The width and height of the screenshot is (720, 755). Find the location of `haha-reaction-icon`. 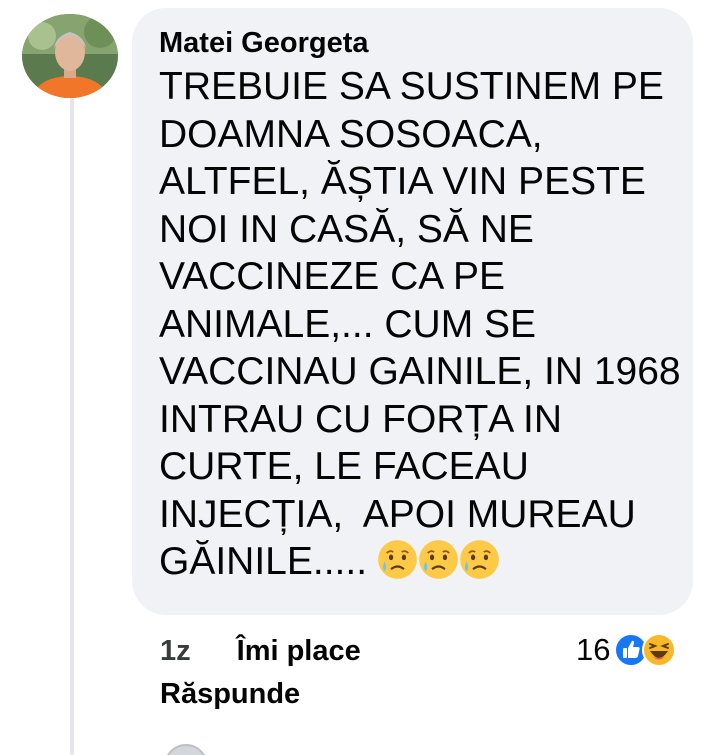

haha-reaction-icon is located at coordinates (659, 650).